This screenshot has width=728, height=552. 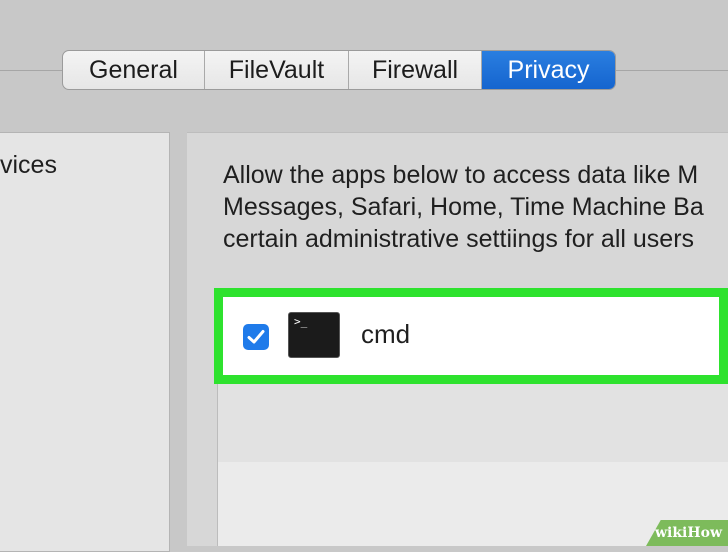 I want to click on tab-general: General, so click(x=134, y=70).